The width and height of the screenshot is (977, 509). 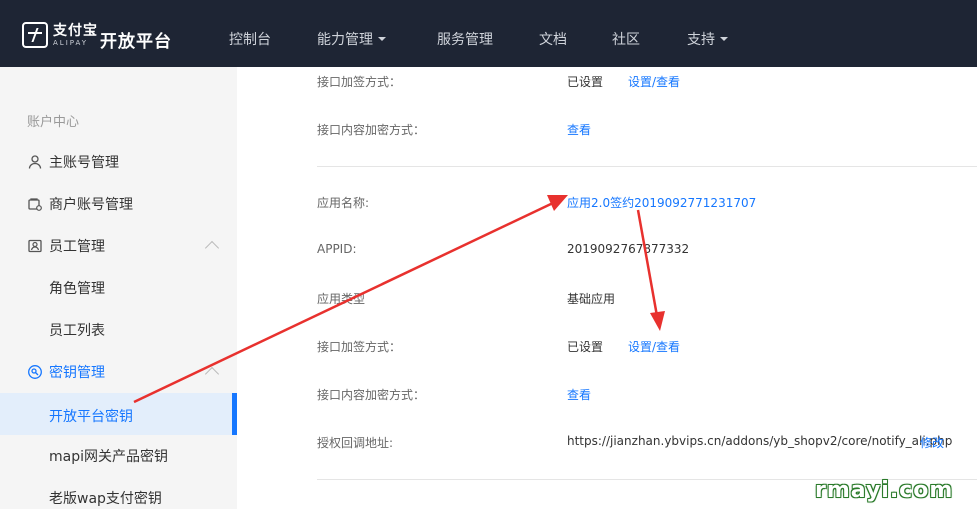 What do you see at coordinates (351, 39) in the screenshot?
I see `nav-capability: 能力管理` at bounding box center [351, 39].